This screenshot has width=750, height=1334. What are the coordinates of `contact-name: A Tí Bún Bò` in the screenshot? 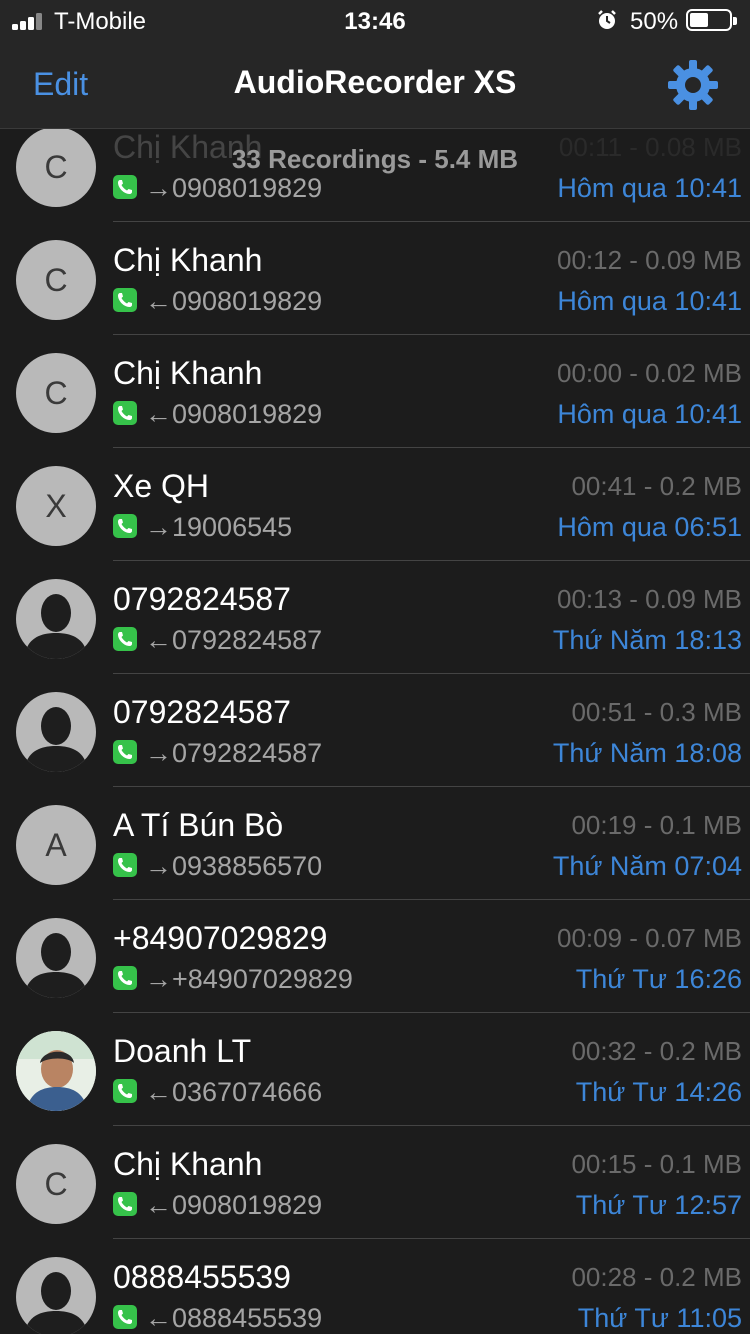 It's located at (198, 825).